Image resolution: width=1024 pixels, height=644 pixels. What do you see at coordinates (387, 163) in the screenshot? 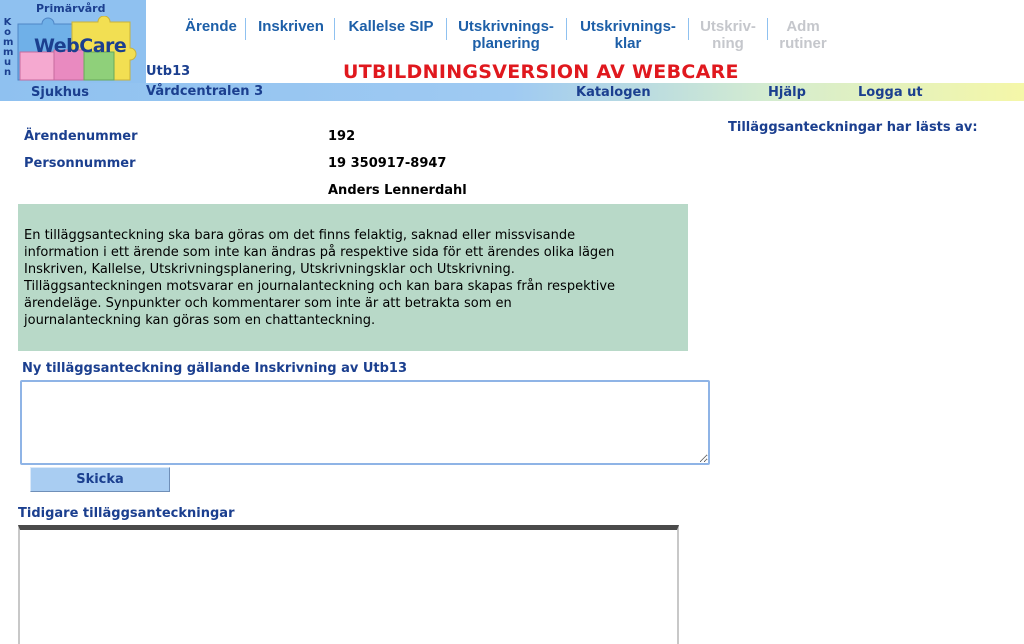
I see `personal-number-value: 19 350917-8947` at bounding box center [387, 163].